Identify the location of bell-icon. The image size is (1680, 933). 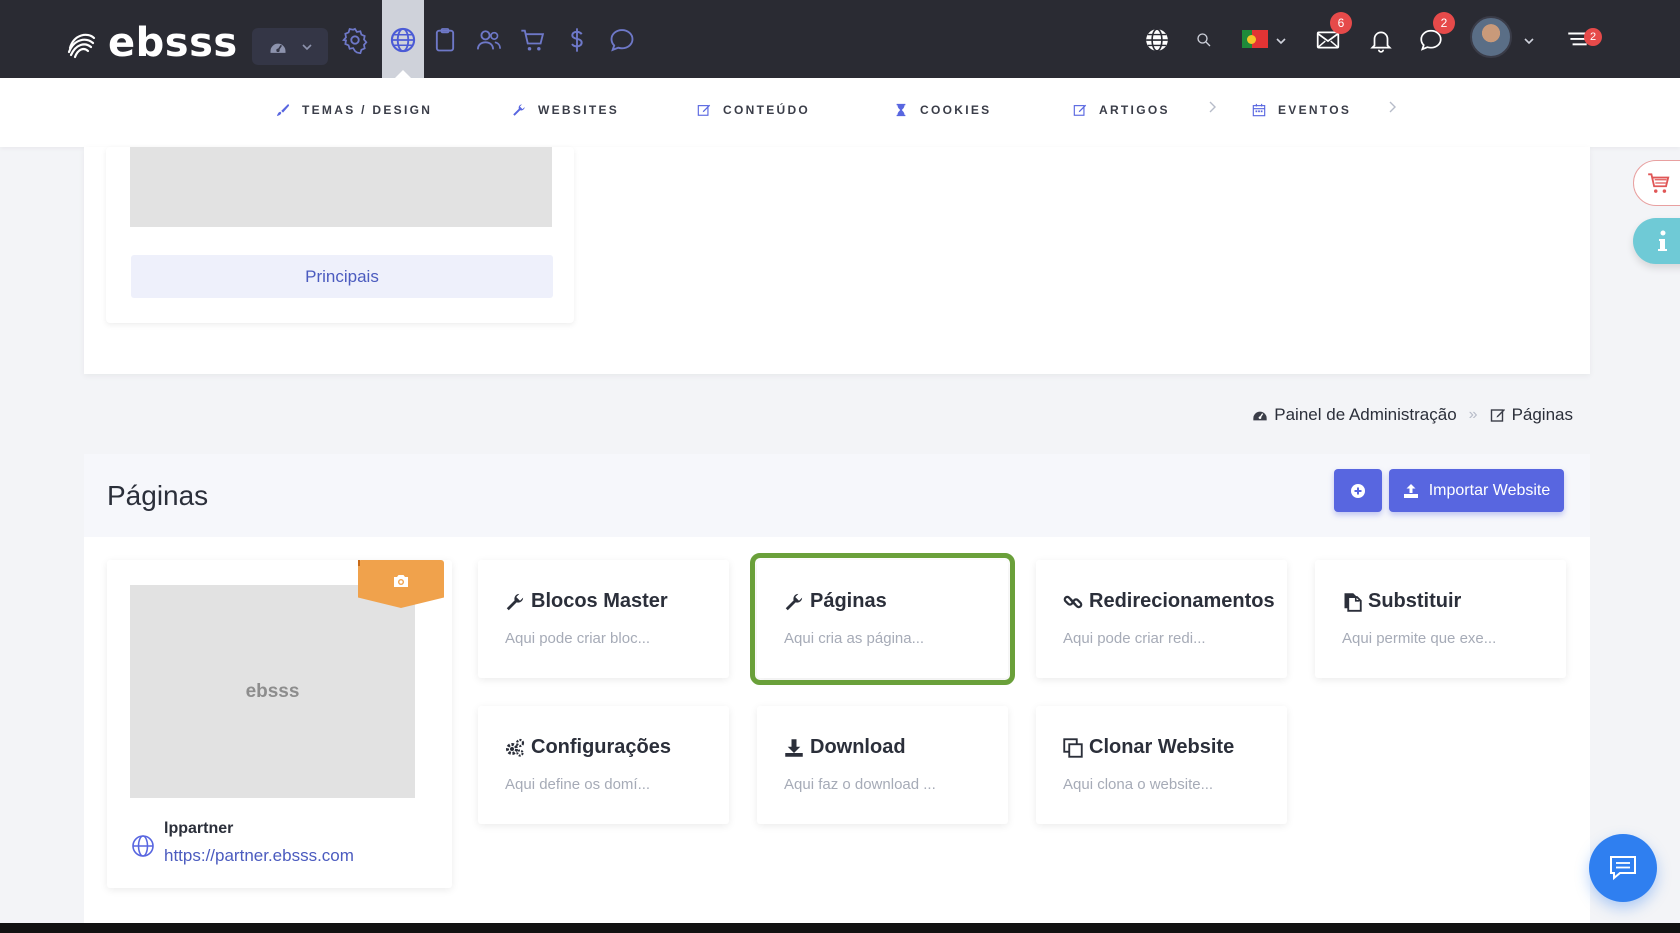
(1381, 42).